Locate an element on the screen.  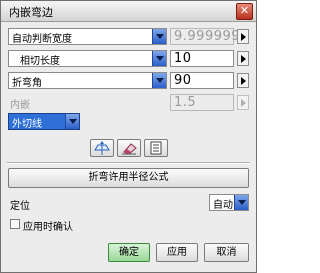
list-button is located at coordinates (156, 148).